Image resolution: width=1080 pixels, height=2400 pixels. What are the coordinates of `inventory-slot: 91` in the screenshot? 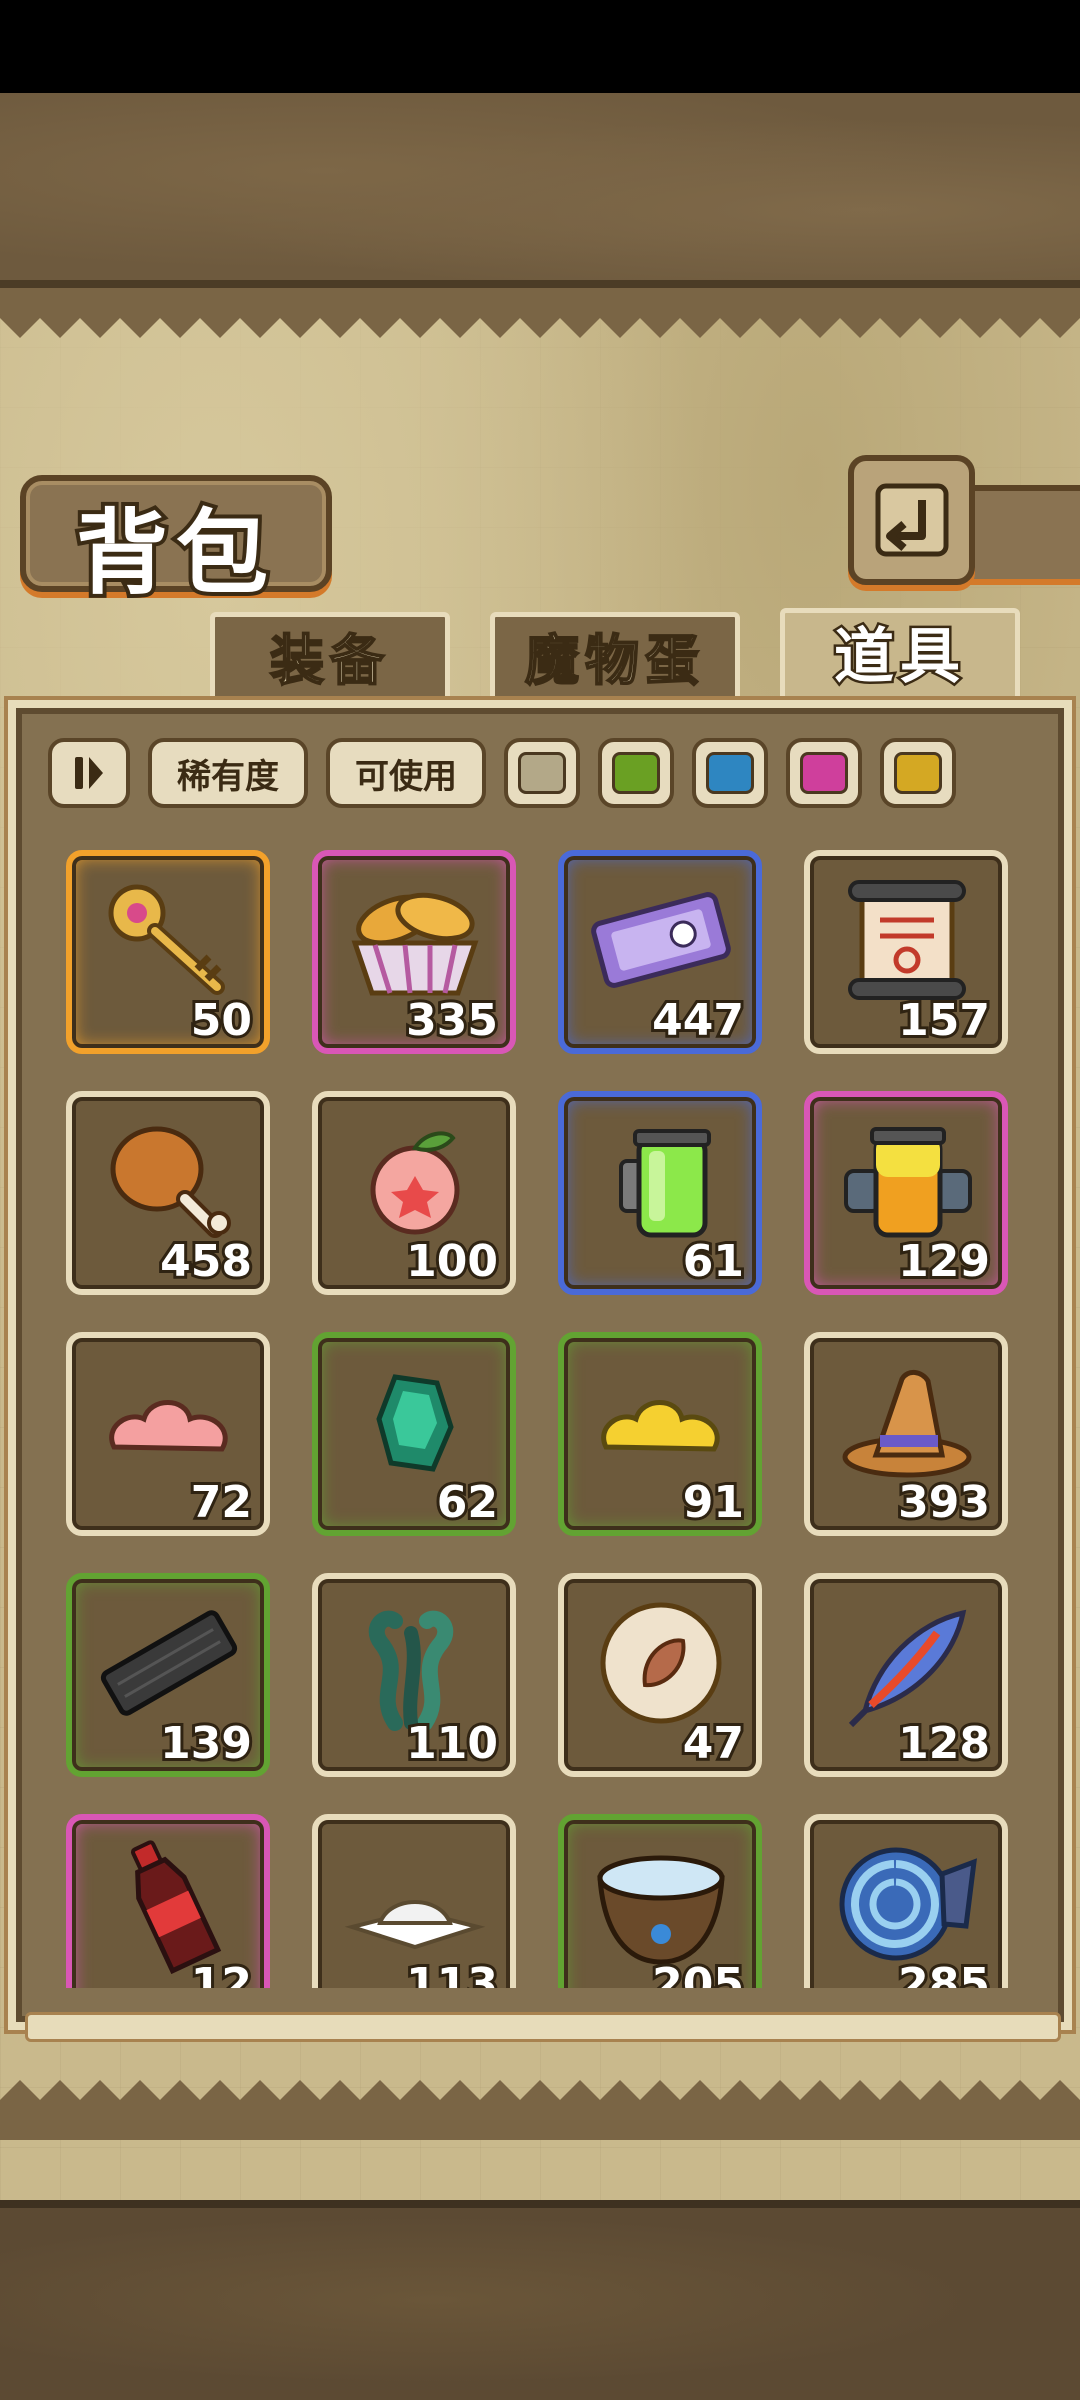 It's located at (660, 1434).